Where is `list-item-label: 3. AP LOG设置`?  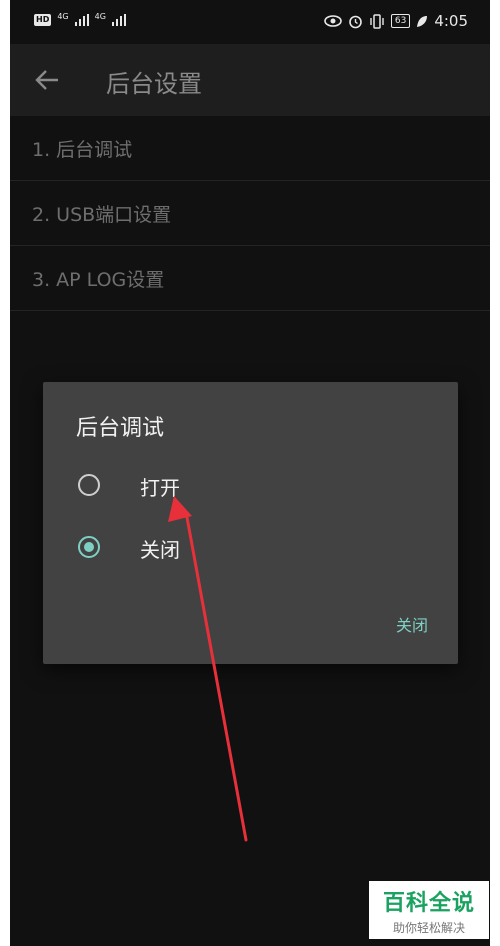
list-item-label: 3. AP LOG设置 is located at coordinates (98, 279).